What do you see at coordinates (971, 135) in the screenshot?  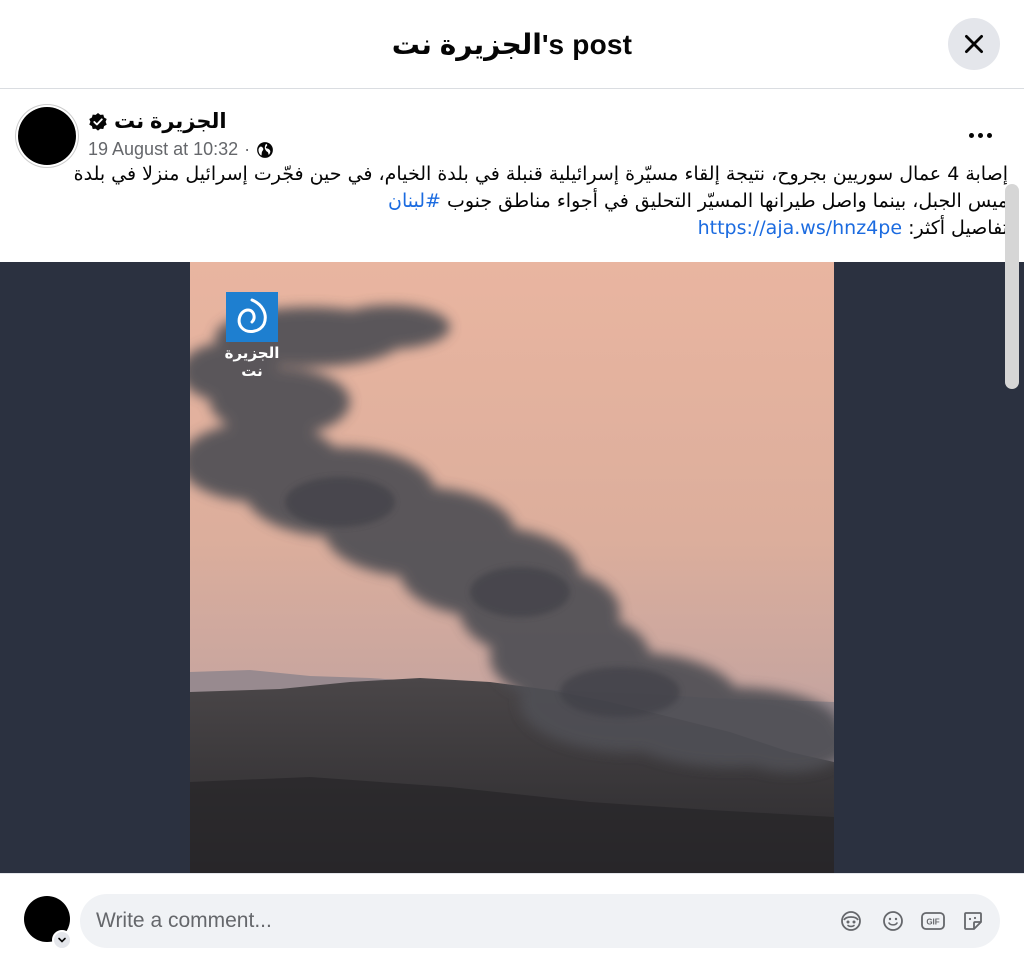 I see `more-options-icon` at bounding box center [971, 135].